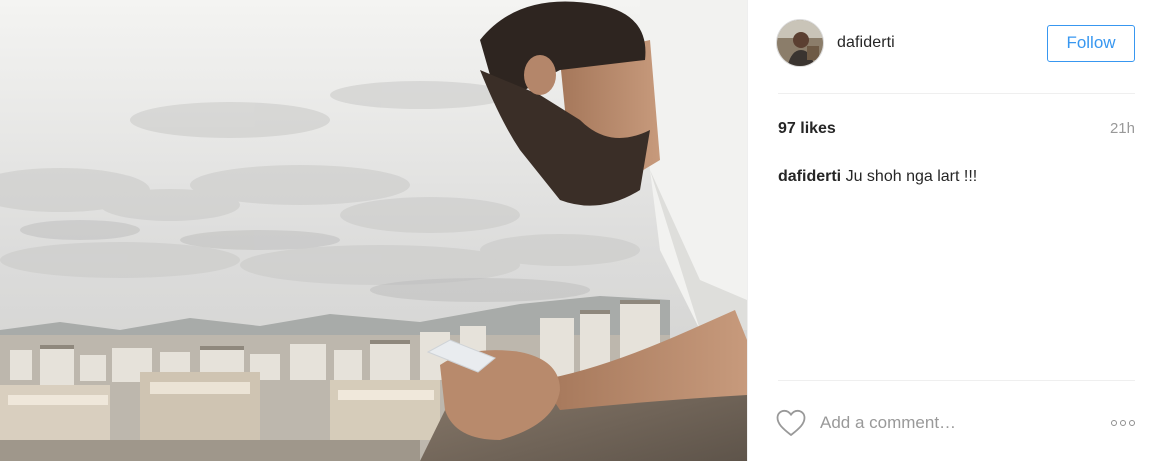  I want to click on comment-input, so click(955, 423).